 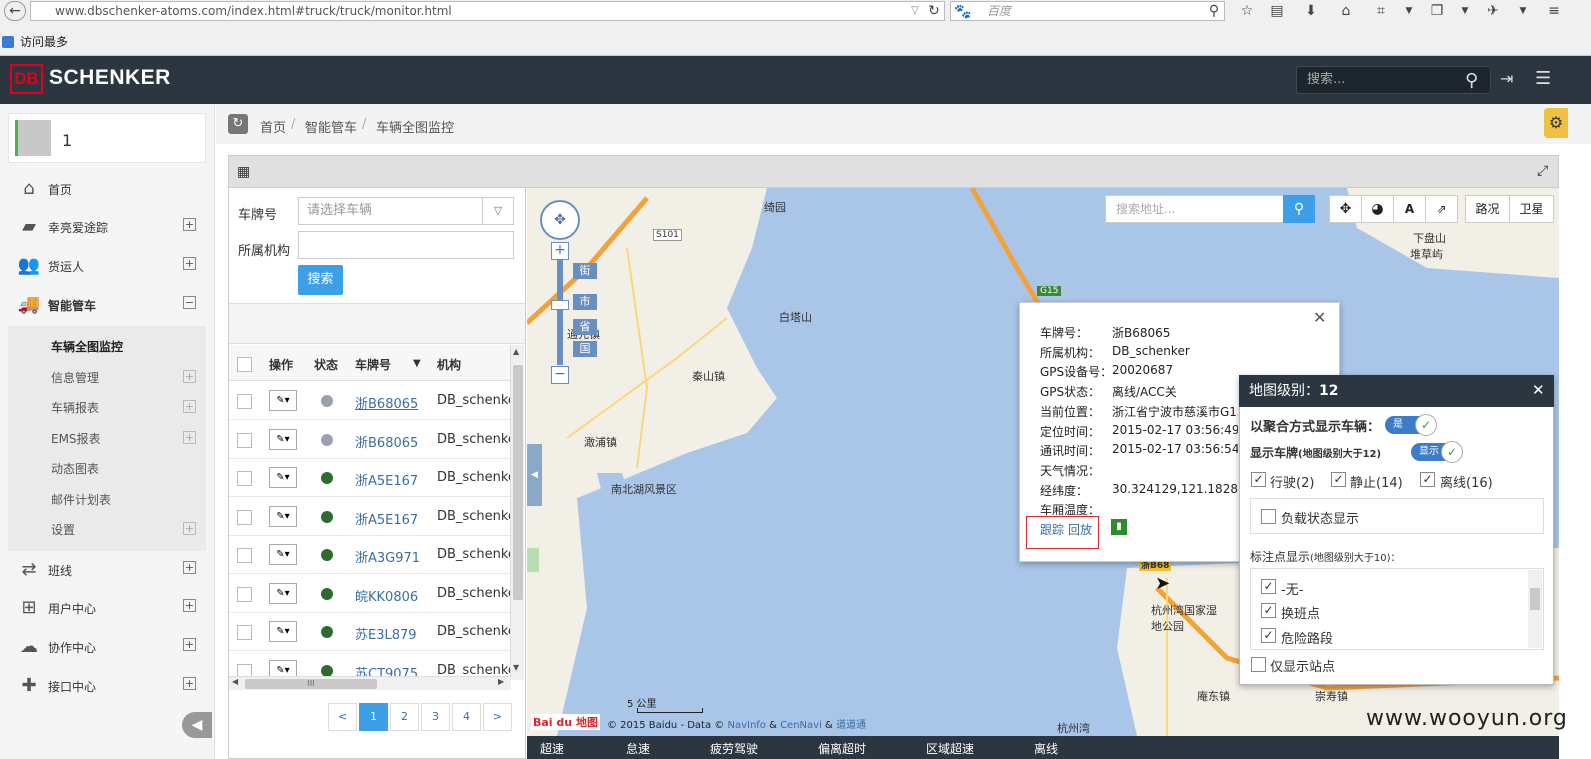 What do you see at coordinates (1409, 209) in the screenshot?
I see `road-tool-button: A` at bounding box center [1409, 209].